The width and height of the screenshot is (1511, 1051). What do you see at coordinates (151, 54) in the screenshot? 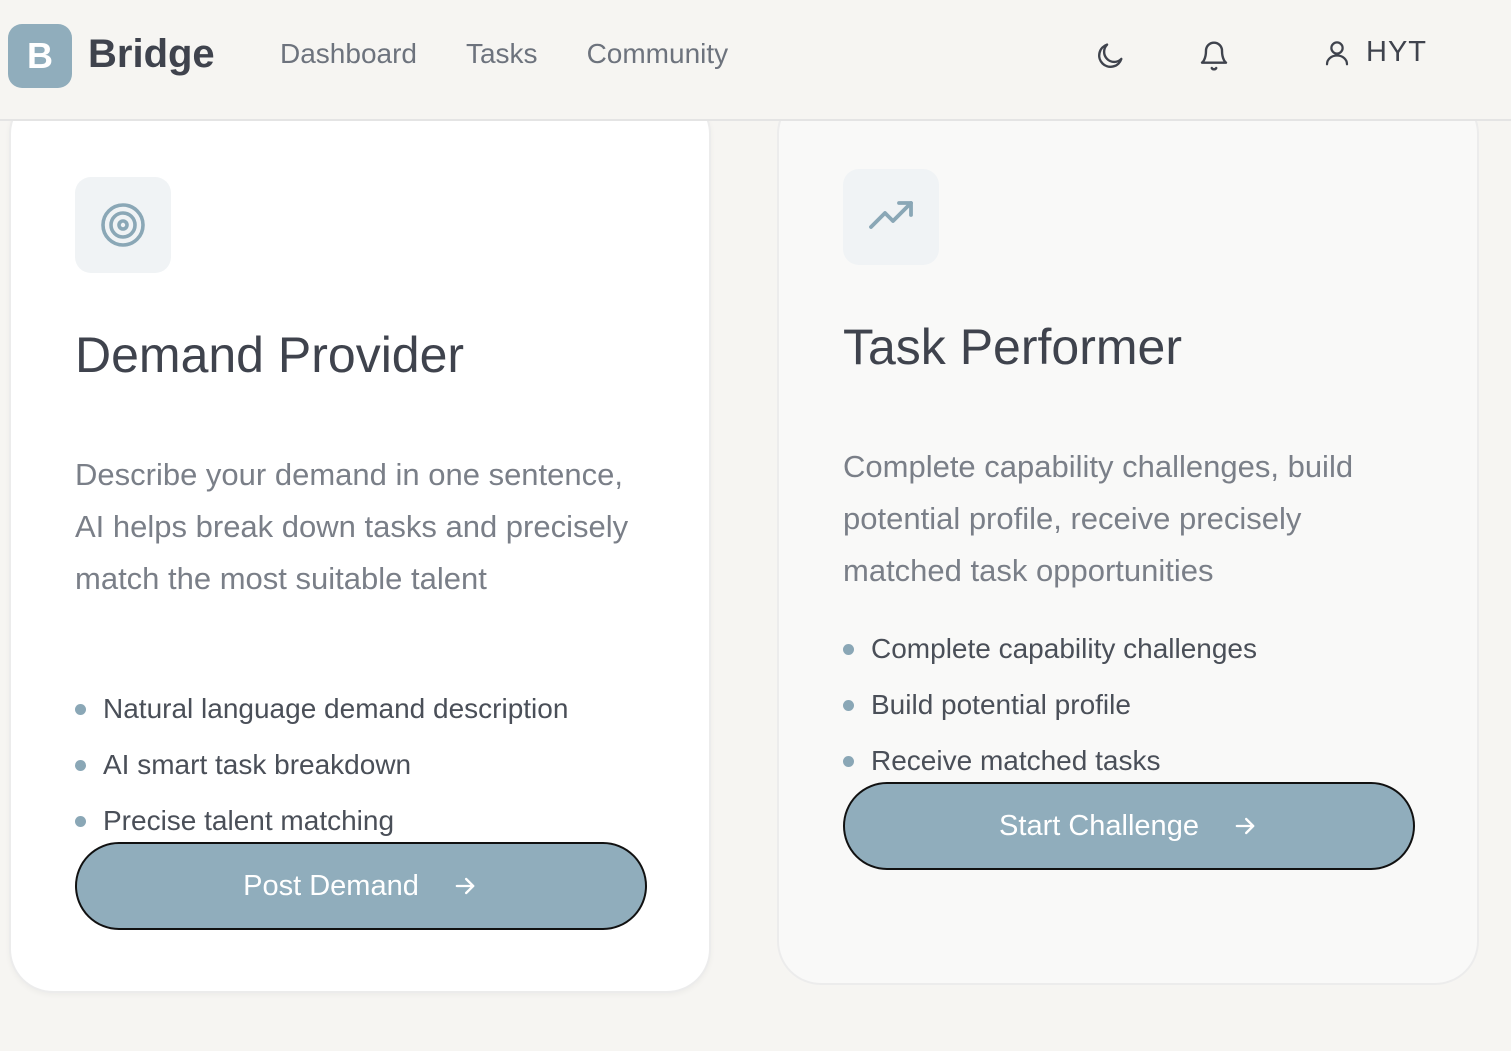
I see `brand-name: Bridge` at bounding box center [151, 54].